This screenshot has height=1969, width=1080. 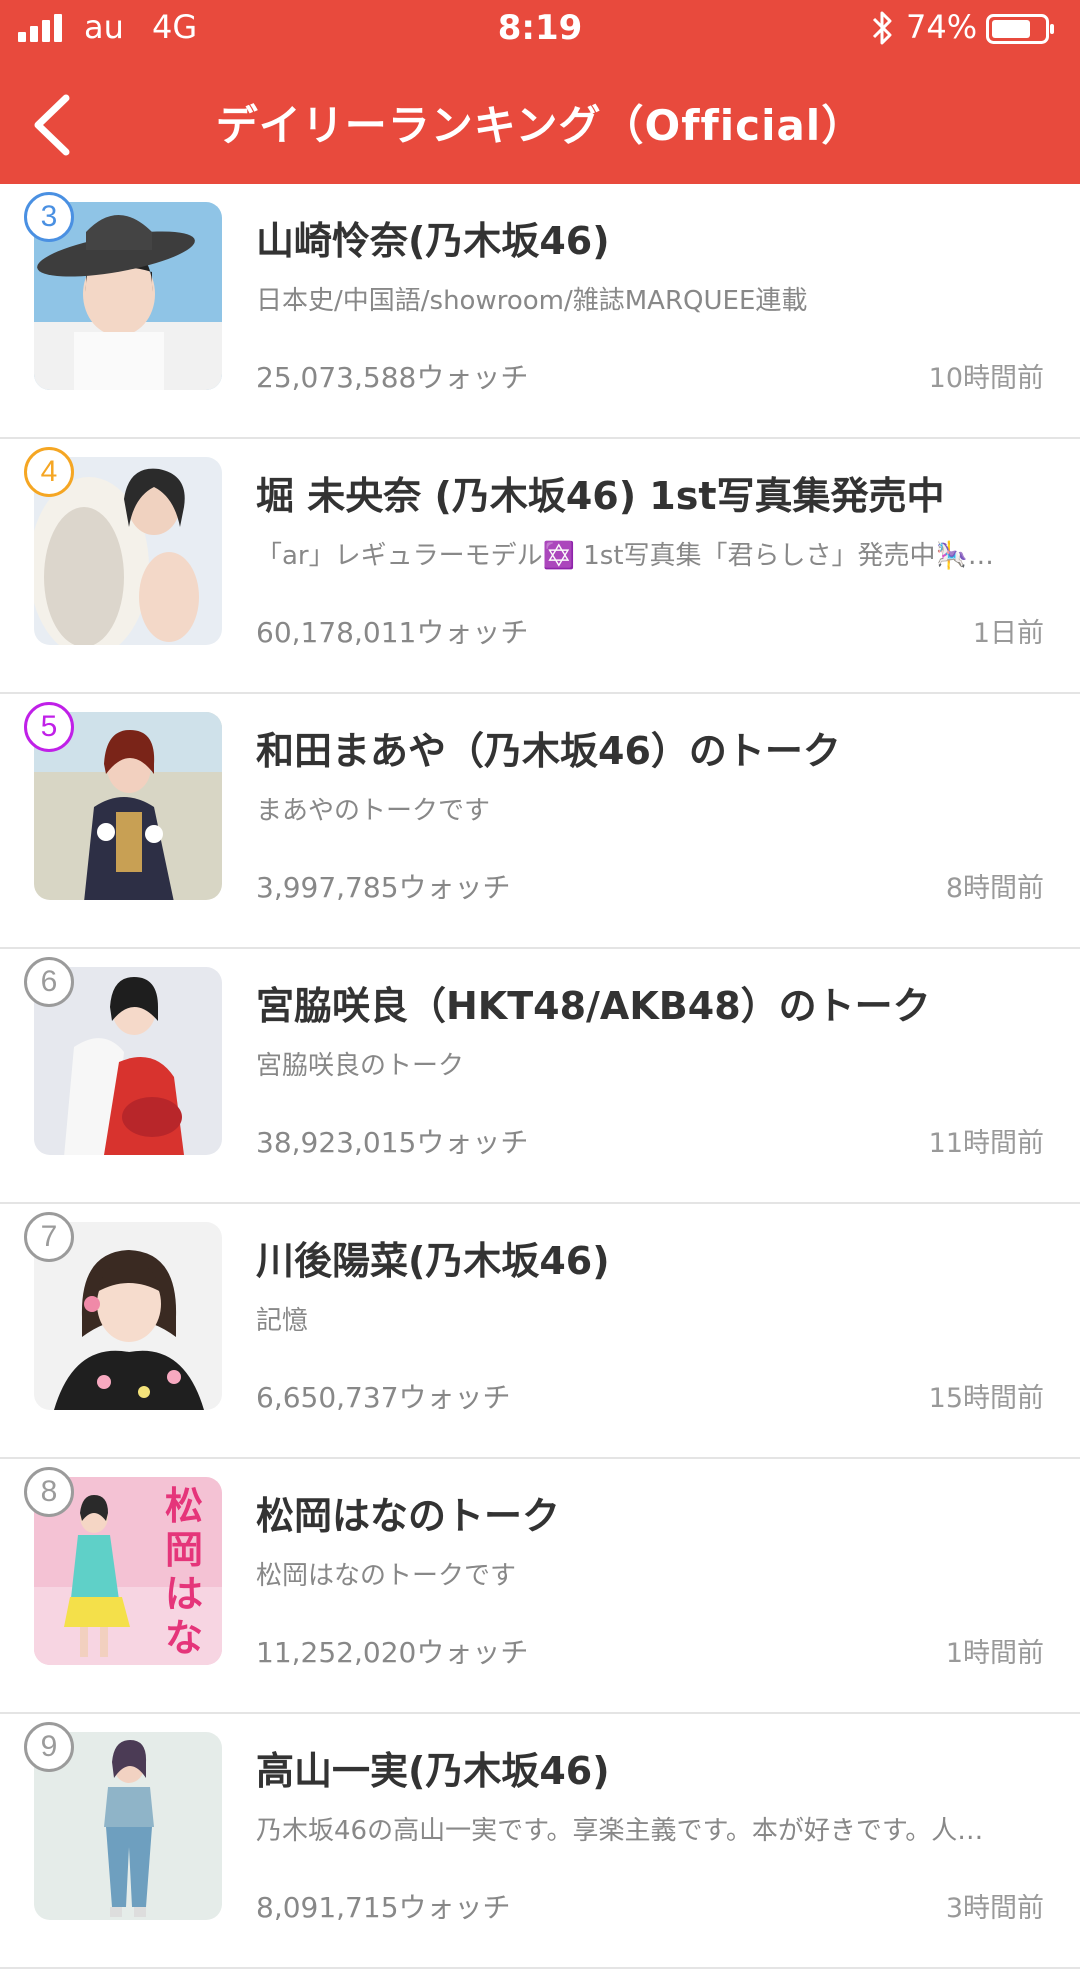 What do you see at coordinates (49, 982) in the screenshot?
I see `rank-badge: 6` at bounding box center [49, 982].